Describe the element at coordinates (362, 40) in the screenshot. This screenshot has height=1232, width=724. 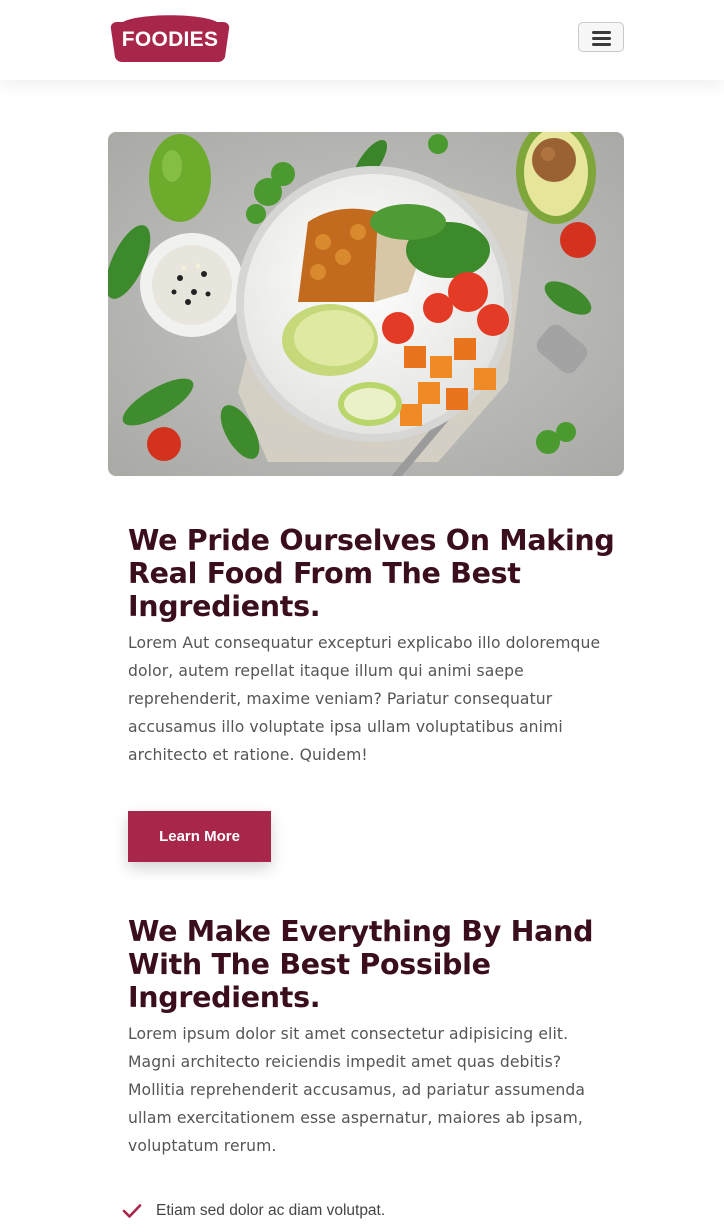
I see `site-header: FOODIES` at that location.